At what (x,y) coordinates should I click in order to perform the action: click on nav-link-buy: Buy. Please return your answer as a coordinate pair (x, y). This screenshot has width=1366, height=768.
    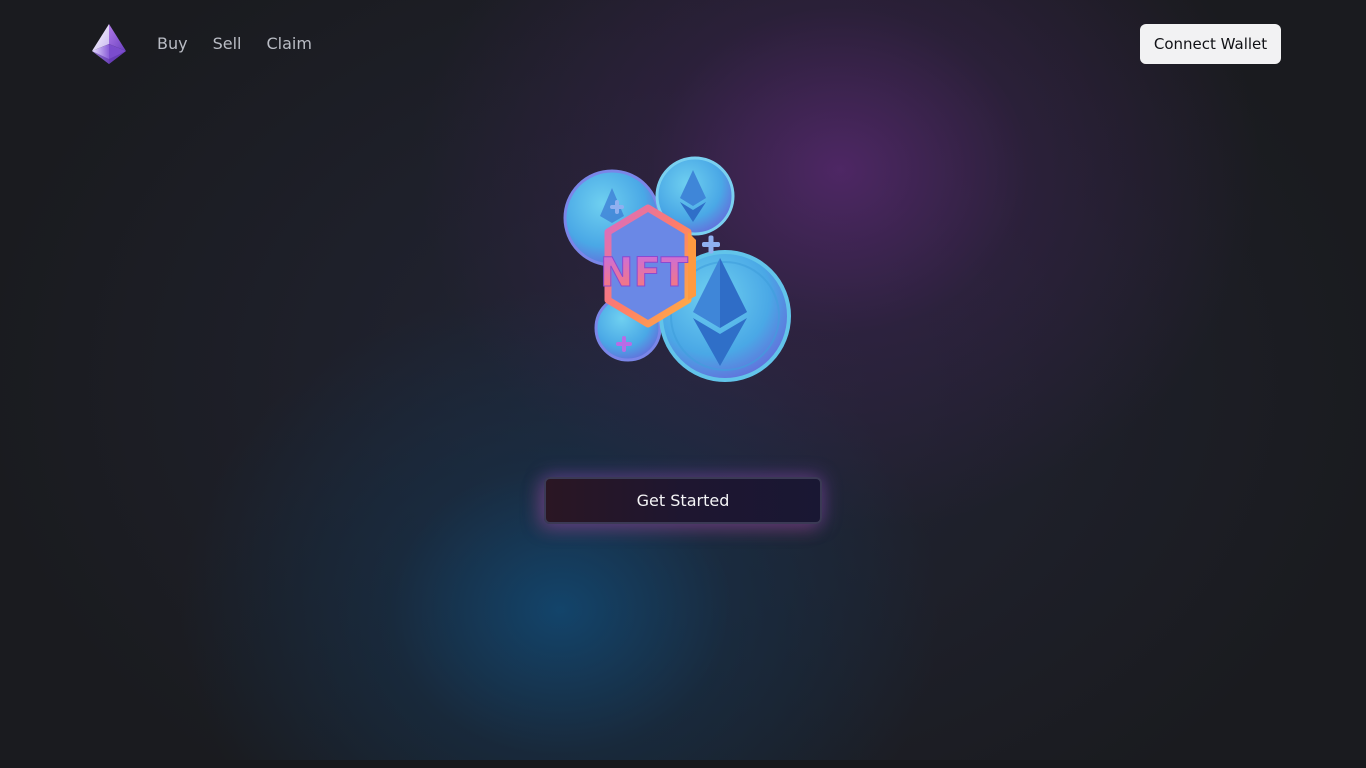
    Looking at the image, I should click on (172, 44).